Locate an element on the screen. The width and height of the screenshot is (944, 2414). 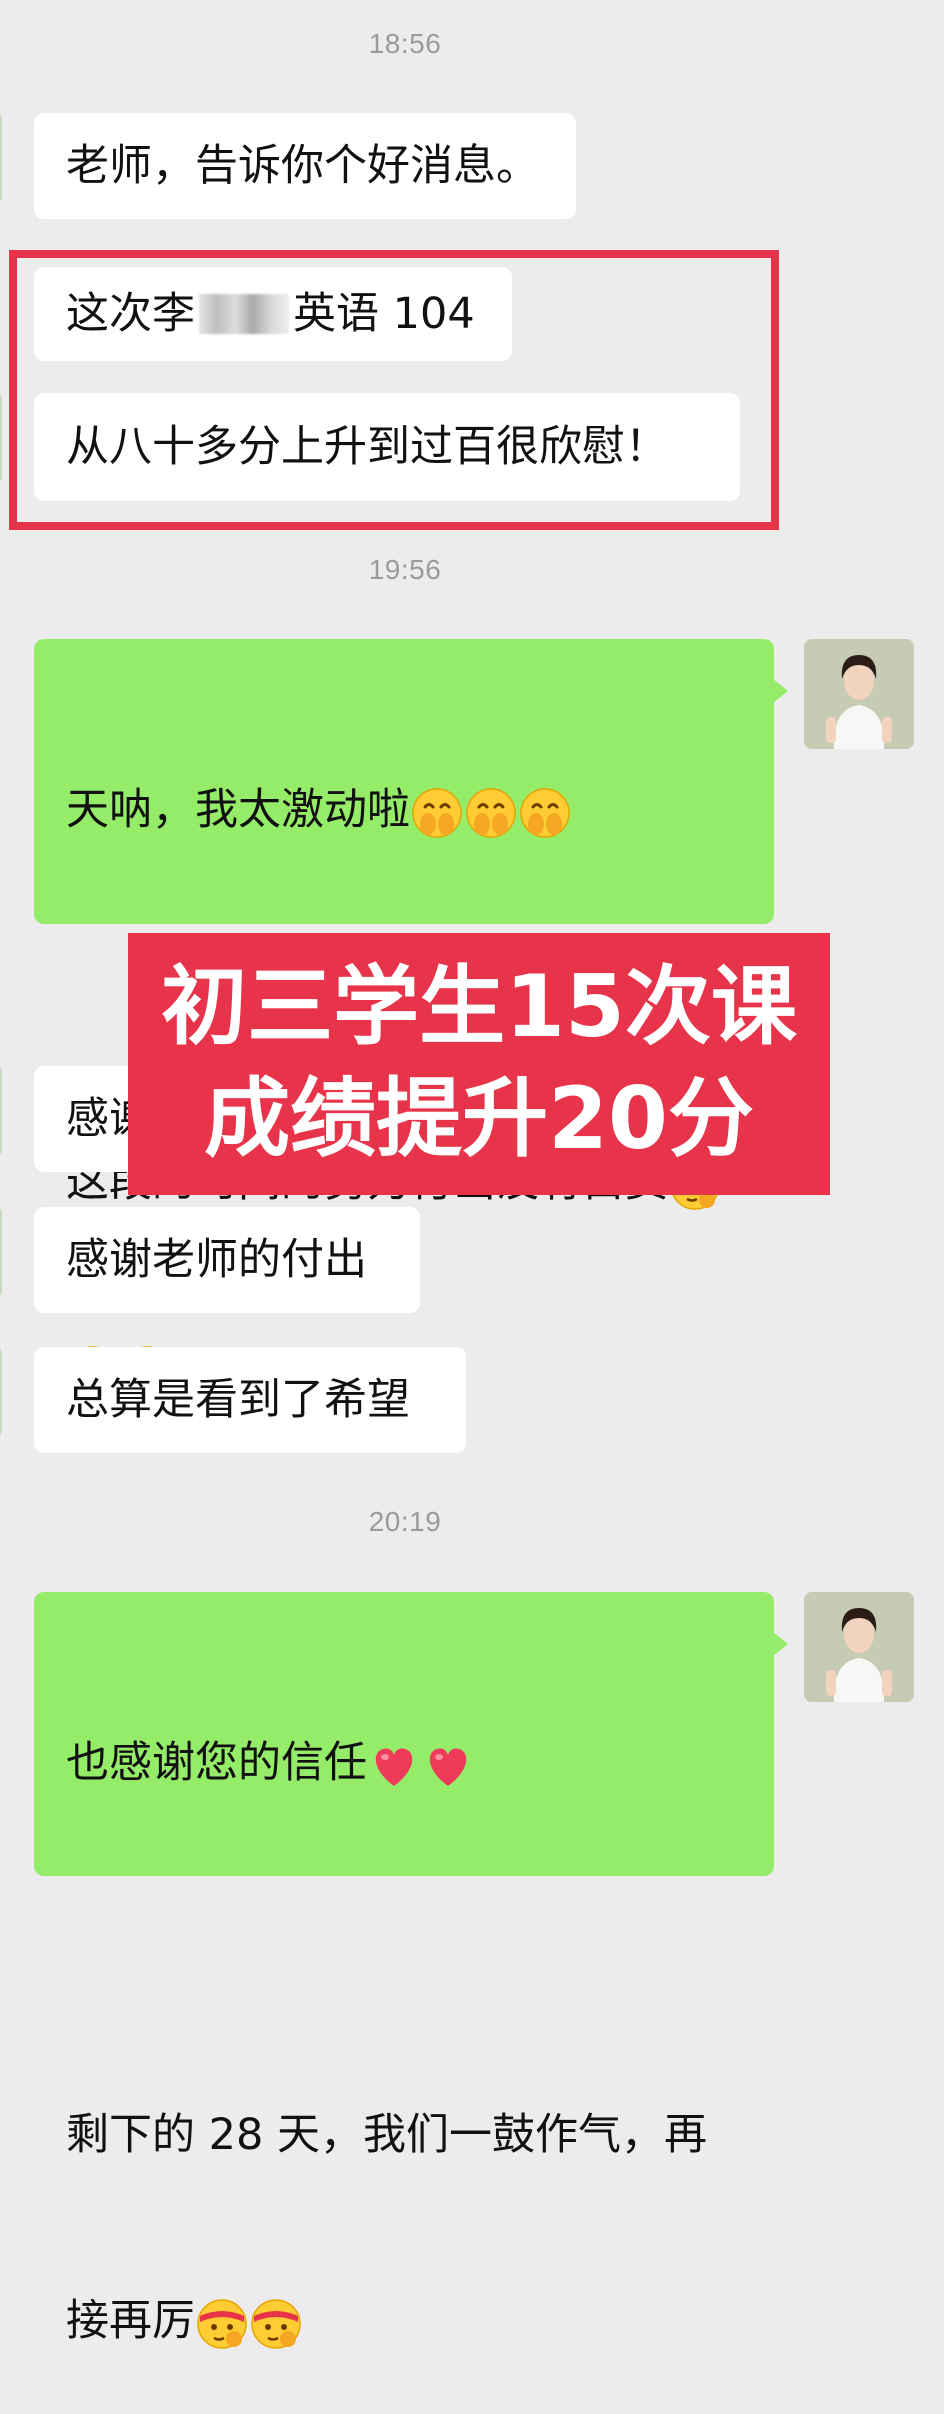
message-line: 天呐，我太激动啦 is located at coordinates (404, 810).